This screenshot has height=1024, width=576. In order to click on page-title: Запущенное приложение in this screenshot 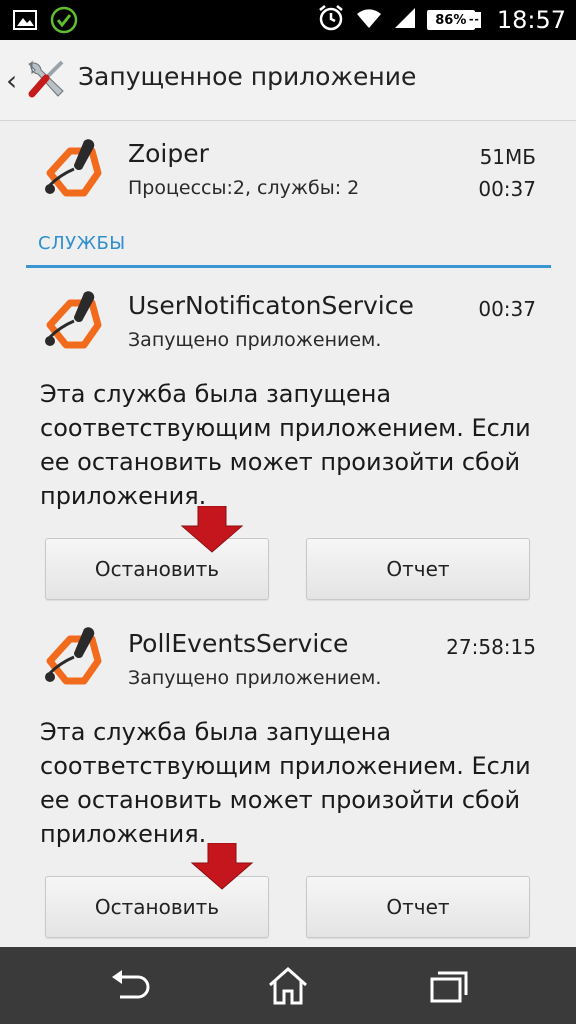, I will do `click(247, 76)`.